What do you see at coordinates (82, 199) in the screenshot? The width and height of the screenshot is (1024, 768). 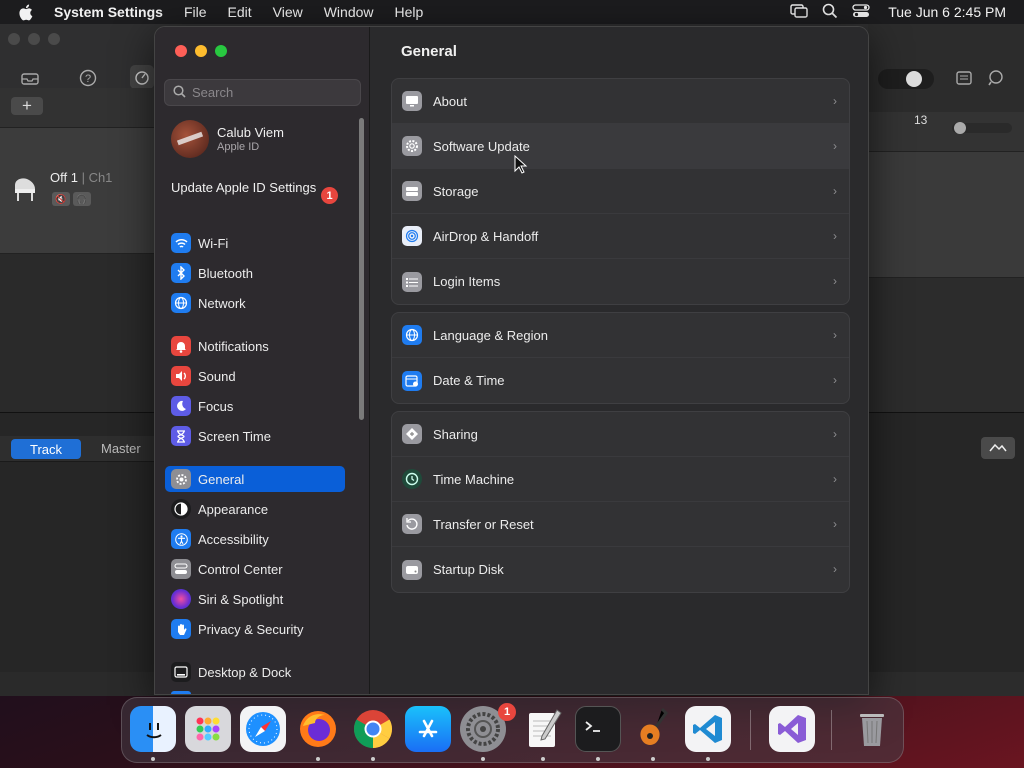 I see `headphones-icon: 🎧` at bounding box center [82, 199].